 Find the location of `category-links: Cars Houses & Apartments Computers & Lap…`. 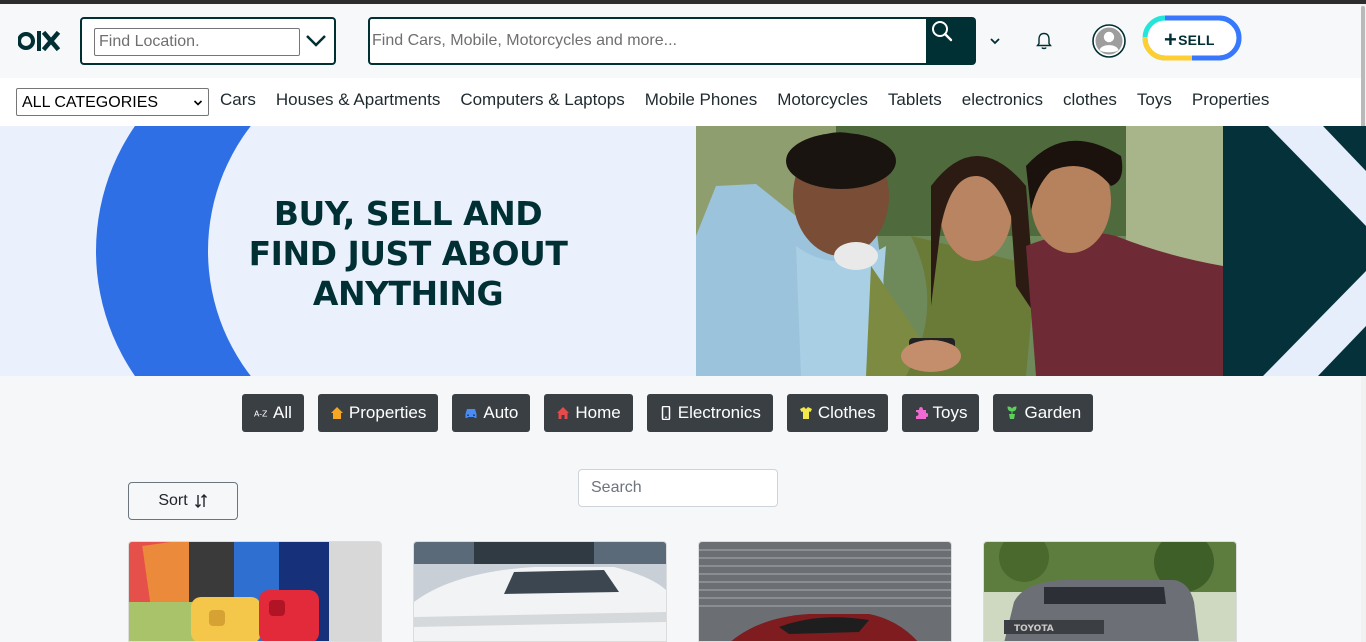

category-links: Cars Houses & Apartments Computers & Lap… is located at coordinates (754, 100).